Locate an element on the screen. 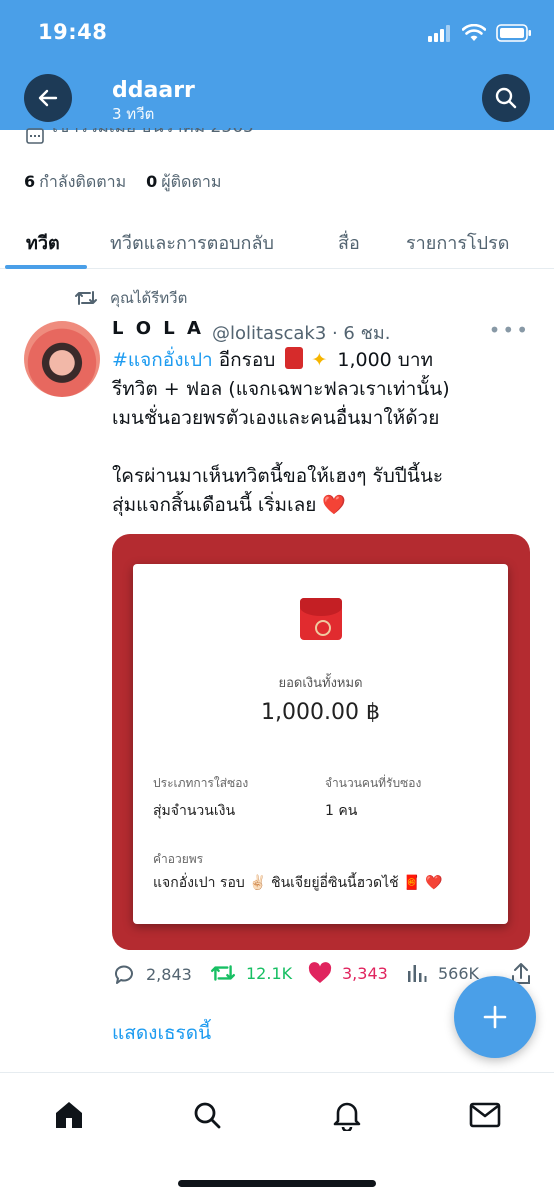 This screenshot has height=1200, width=554. following-link: 6 กำลังติดตาม is located at coordinates (75, 182).